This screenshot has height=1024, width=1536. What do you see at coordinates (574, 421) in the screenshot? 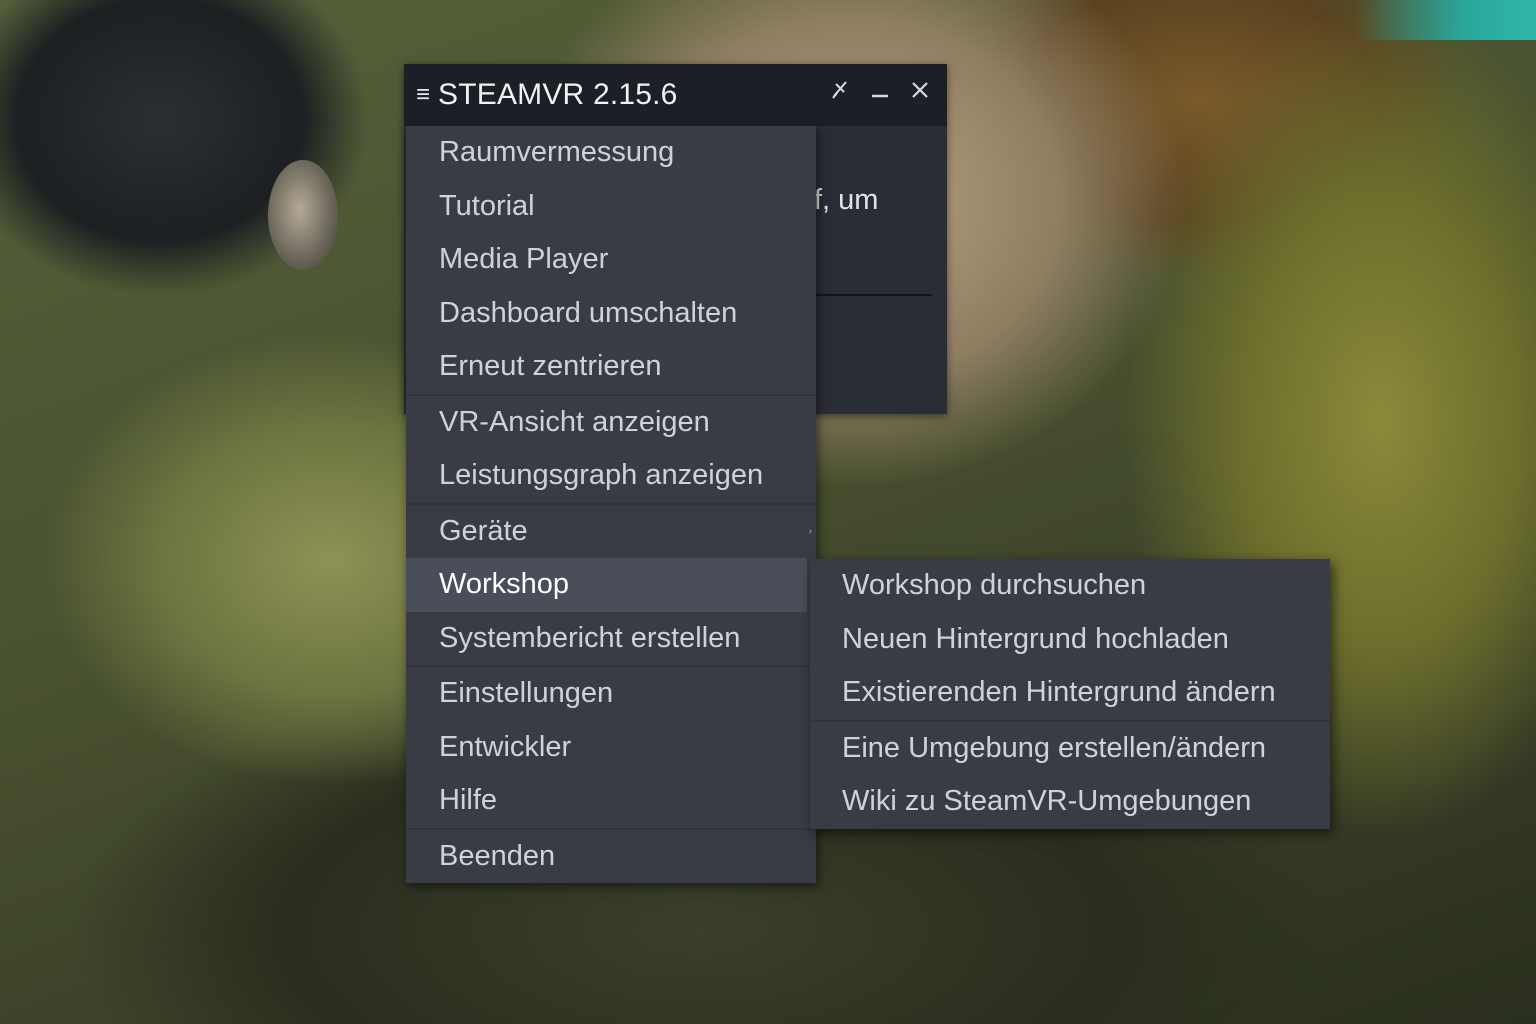
I see `menu-item-label: VR-Ansicht anzeigen` at bounding box center [574, 421].